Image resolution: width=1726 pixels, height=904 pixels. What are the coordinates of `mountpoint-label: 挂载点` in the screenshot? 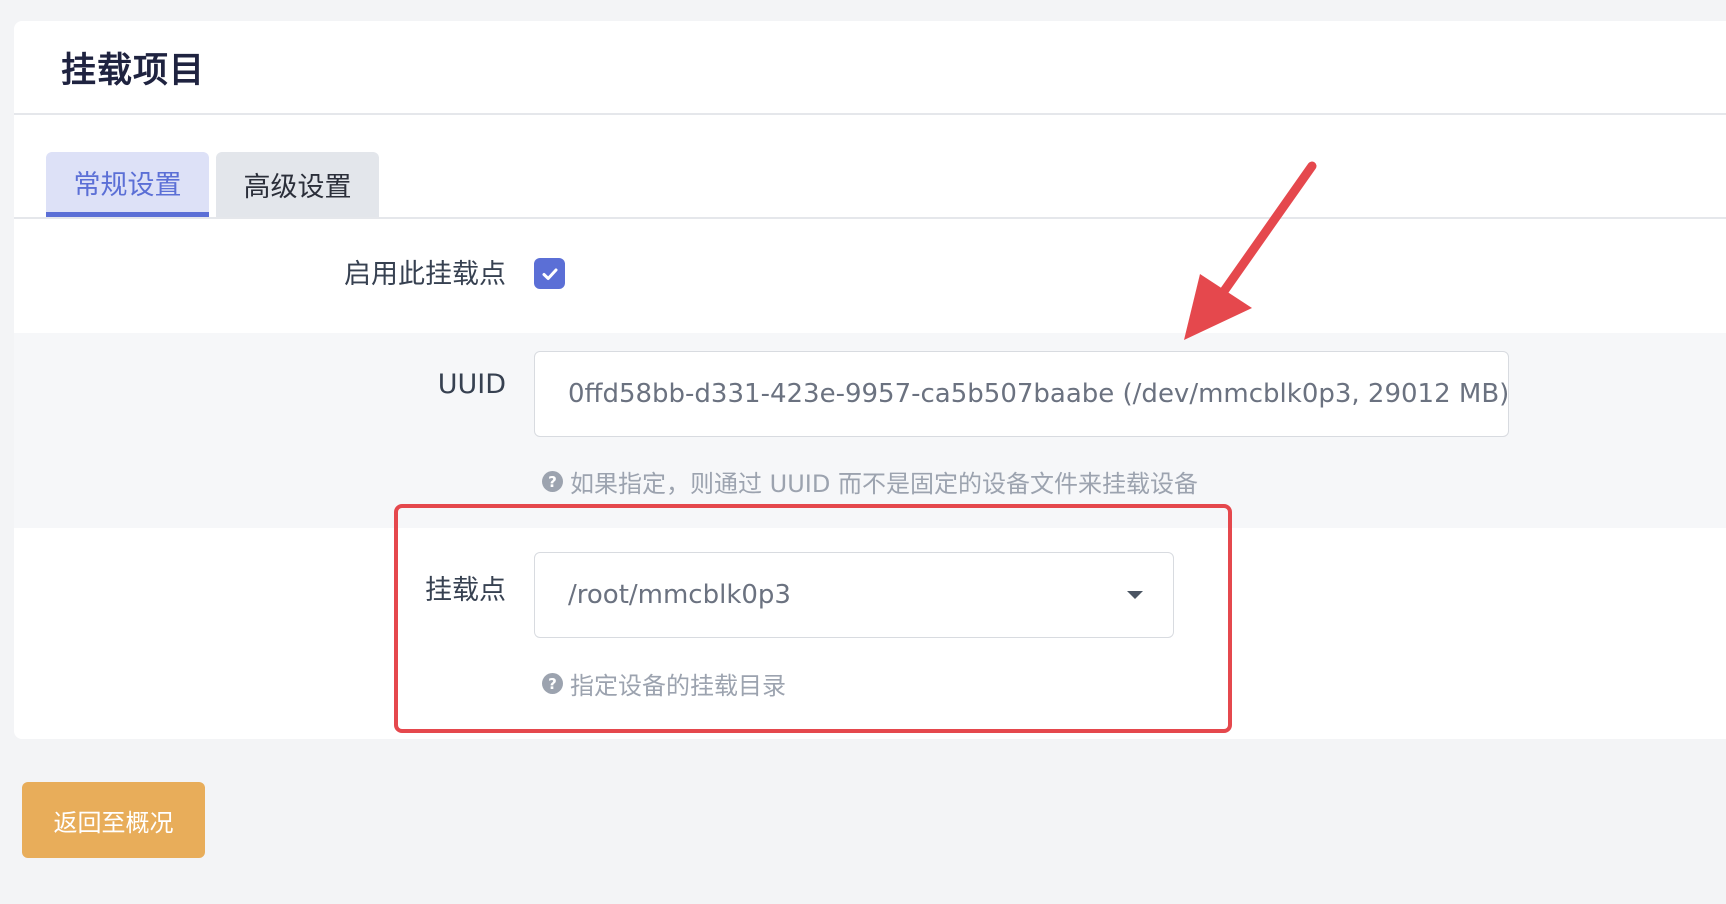 It's located at (465, 590).